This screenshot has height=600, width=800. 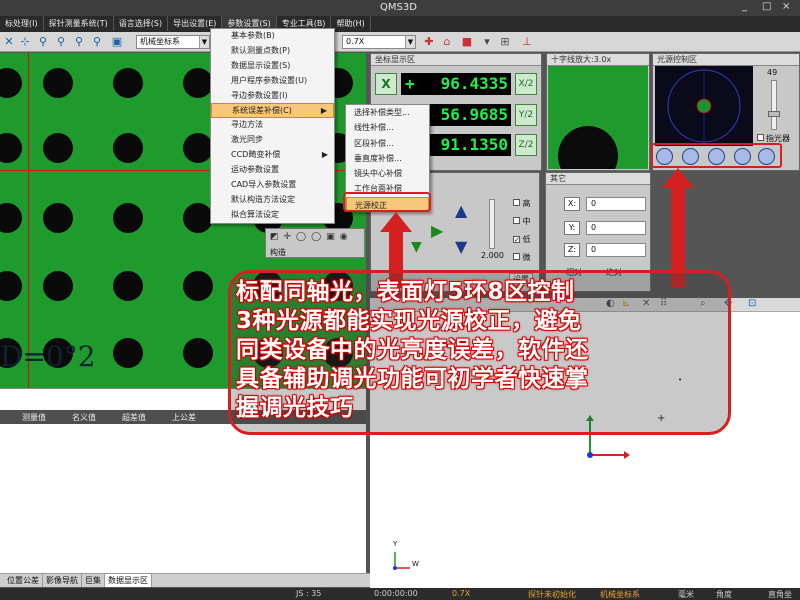 What do you see at coordinates (62, 580) in the screenshot?
I see `tab-image-nav: 影像导航` at bounding box center [62, 580].